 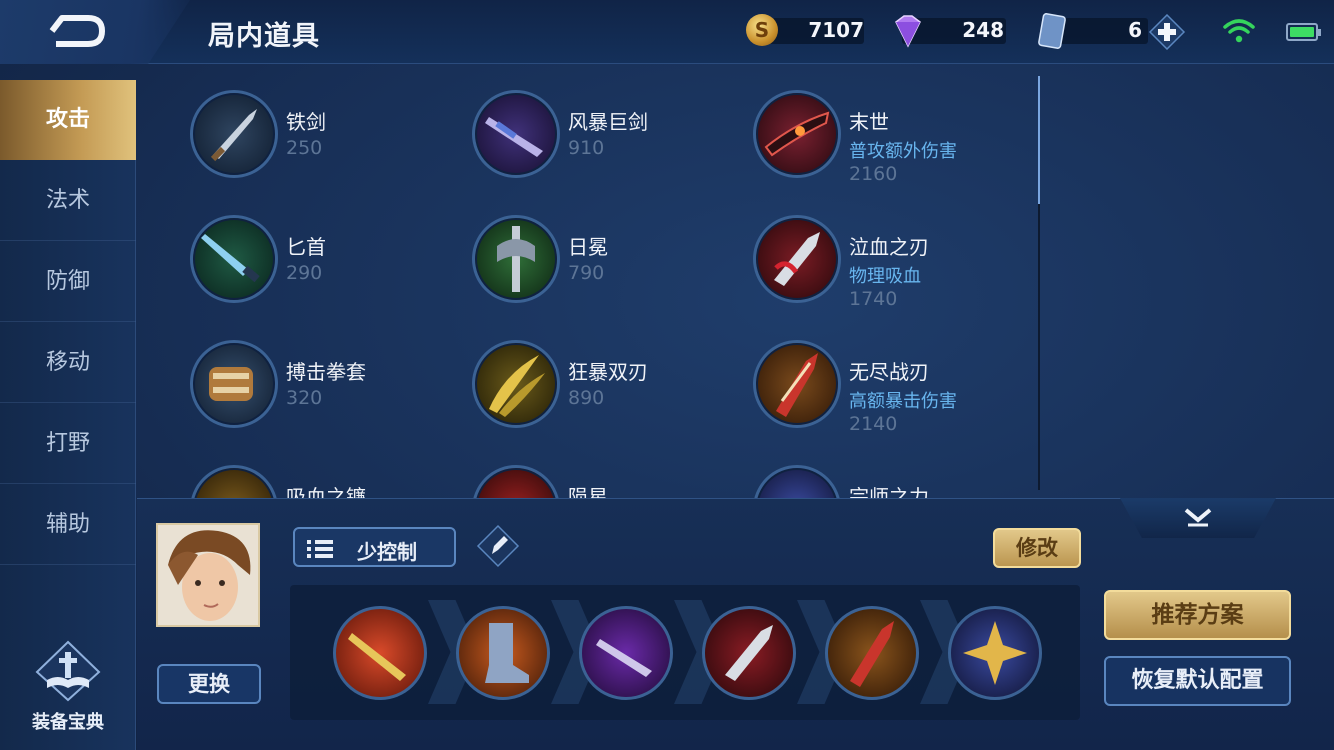 What do you see at coordinates (885, 276) in the screenshot?
I see `item-description: 物理吸血` at bounding box center [885, 276].